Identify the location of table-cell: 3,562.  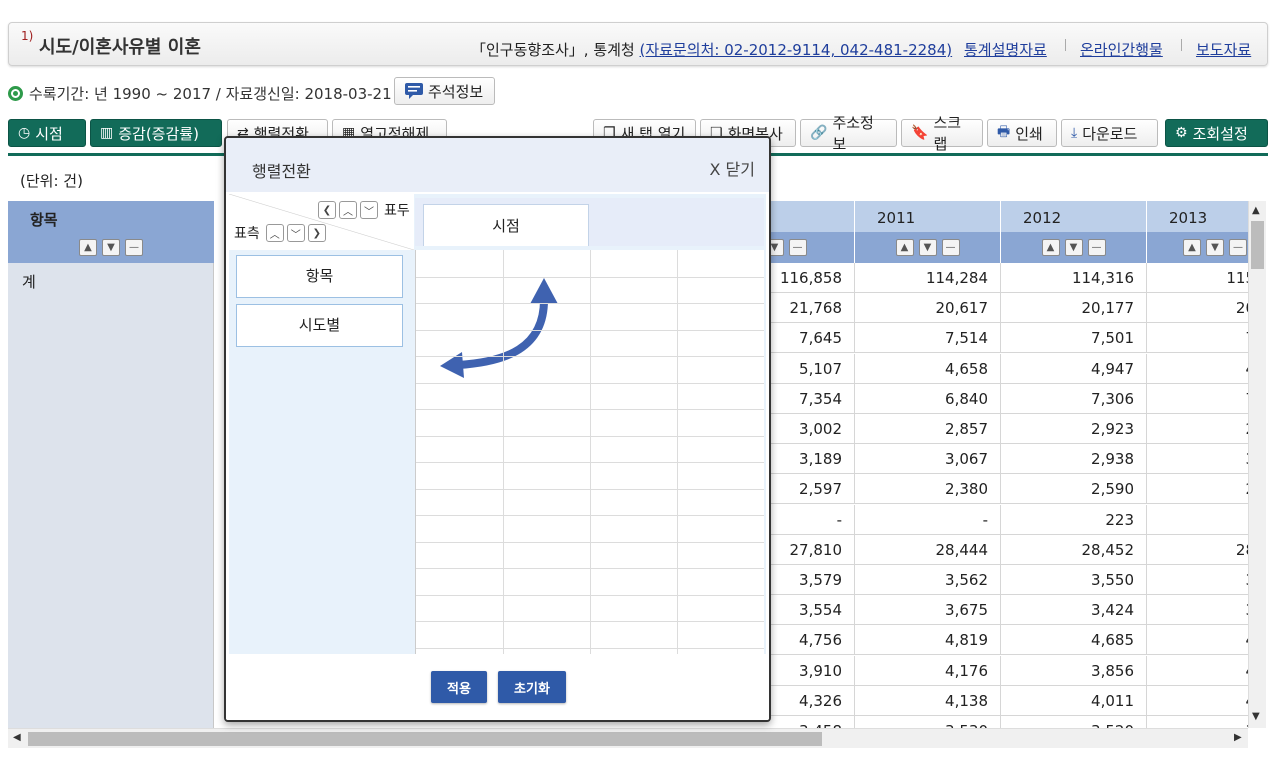
(928, 580).